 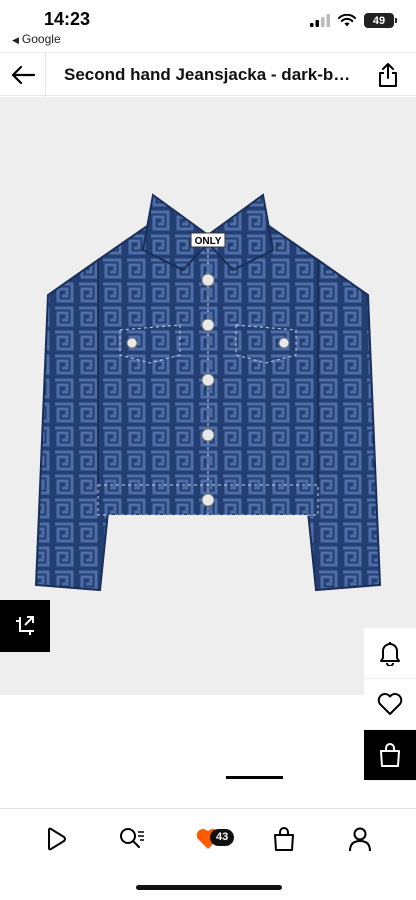 I want to click on signal-icon, so click(x=320, y=20).